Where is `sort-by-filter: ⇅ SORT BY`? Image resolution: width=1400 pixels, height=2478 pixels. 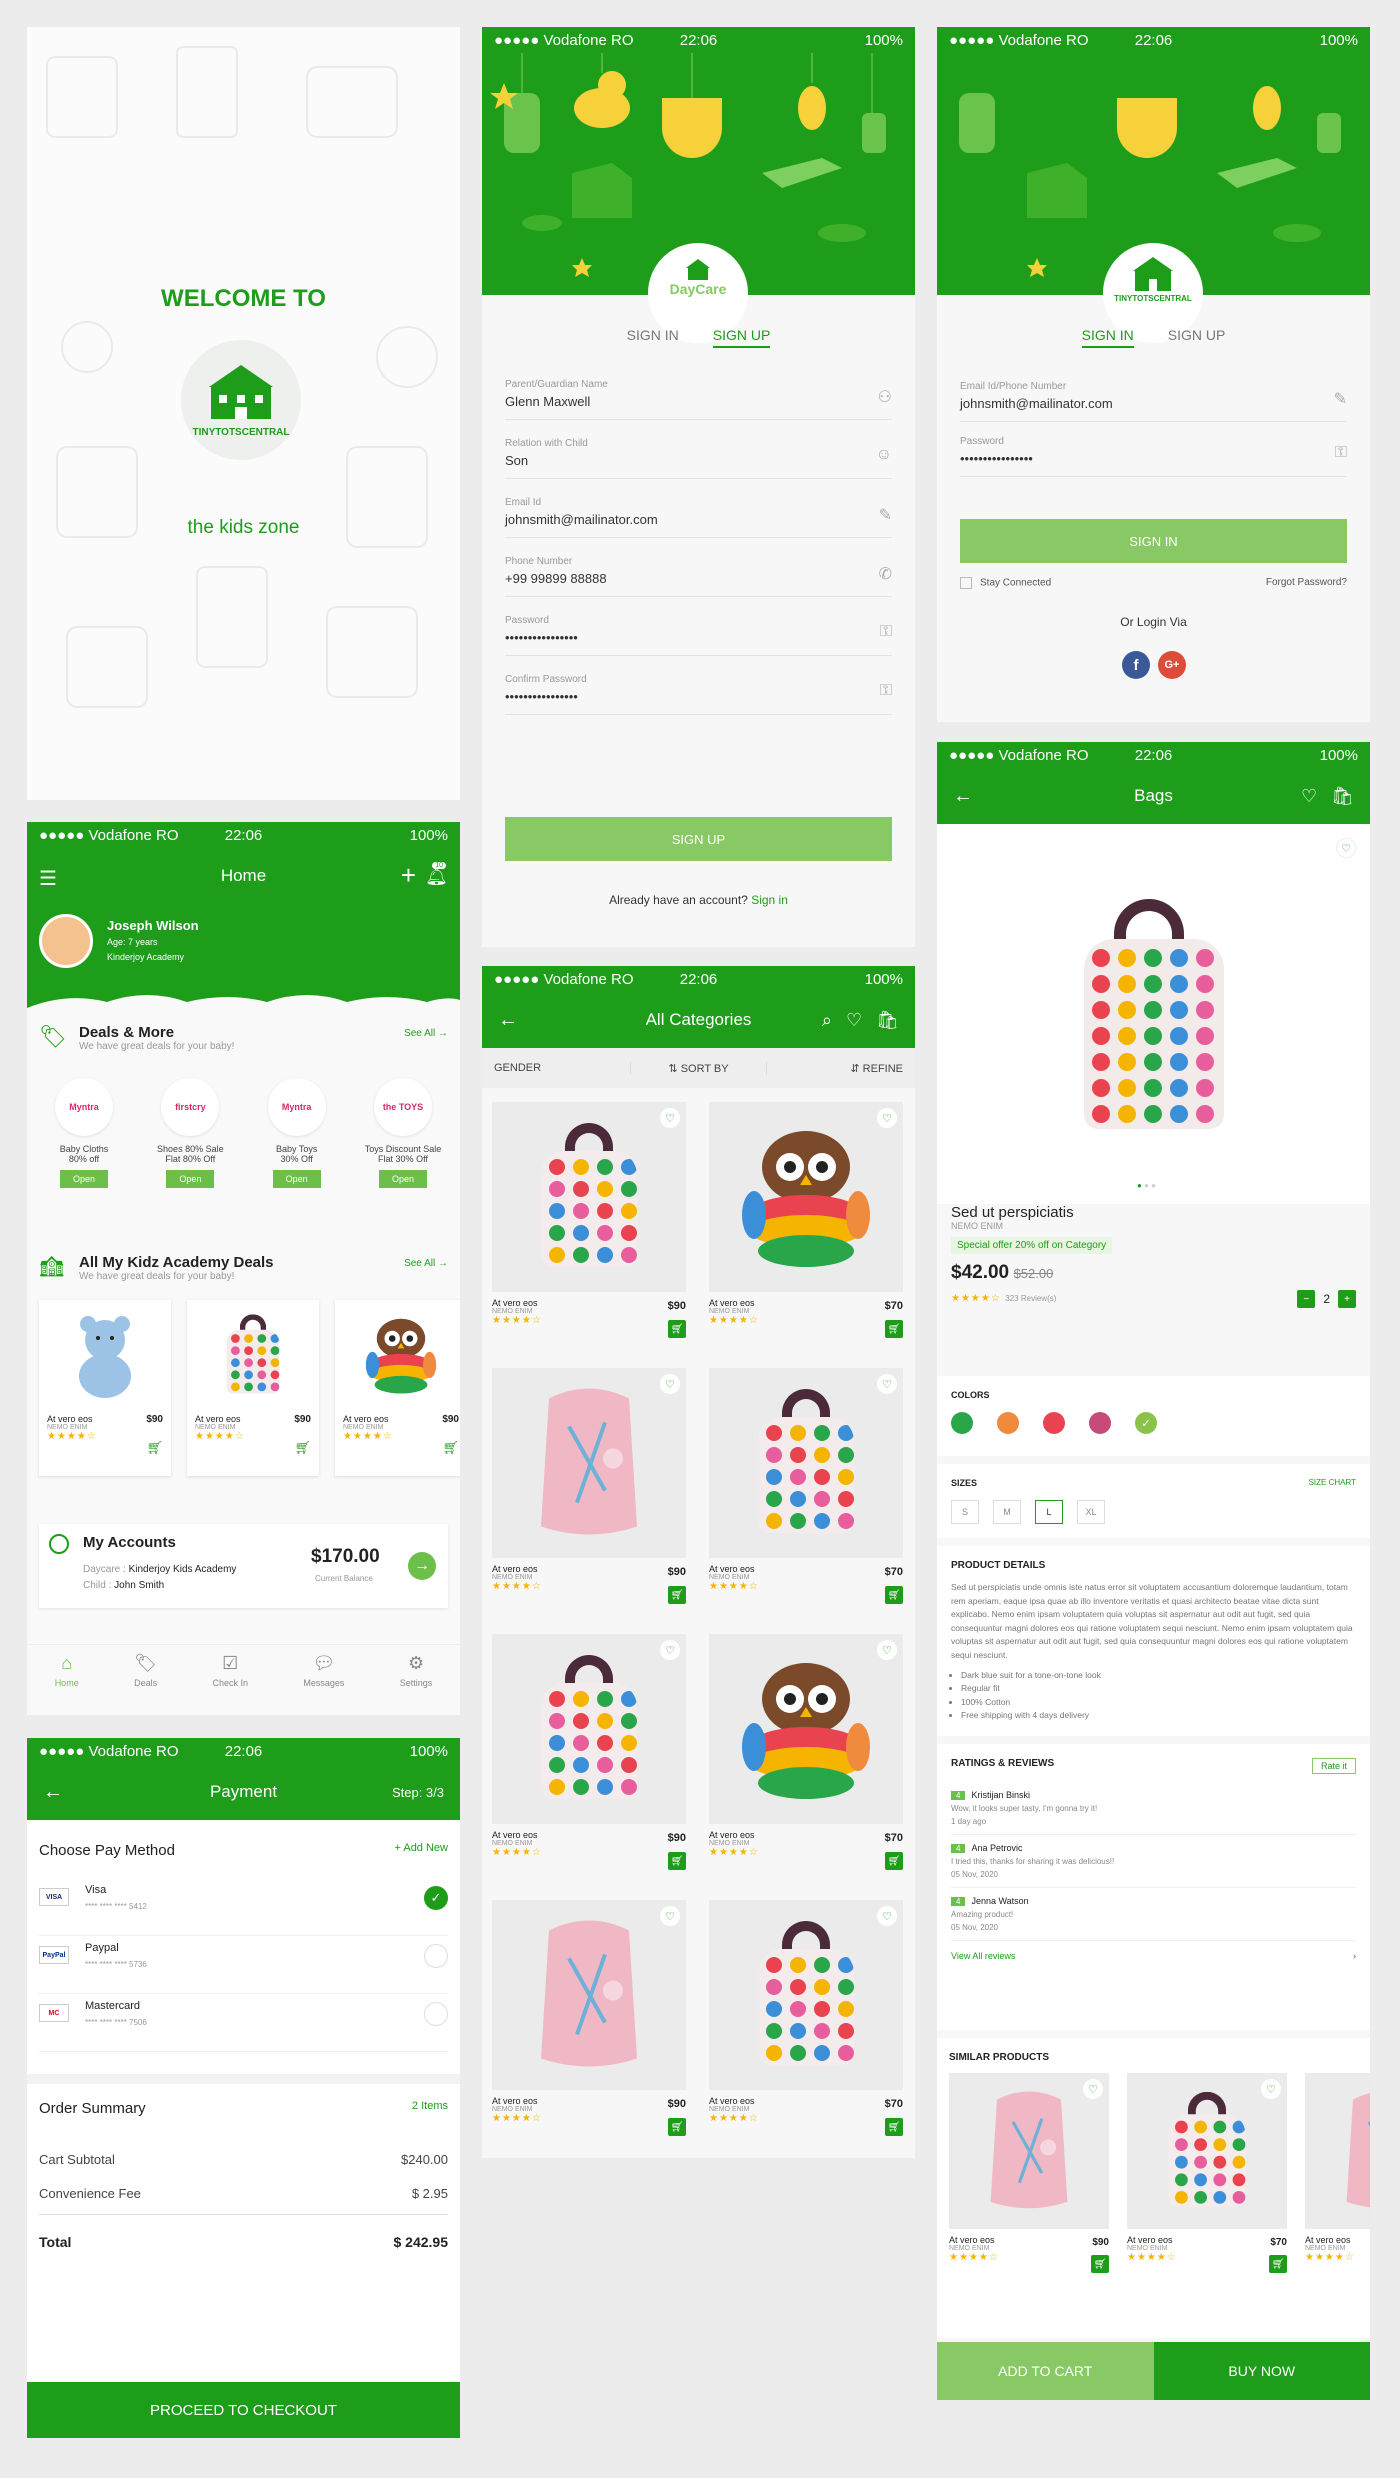
sort-by-filter: ⇅ SORT BY is located at coordinates (699, 1068).